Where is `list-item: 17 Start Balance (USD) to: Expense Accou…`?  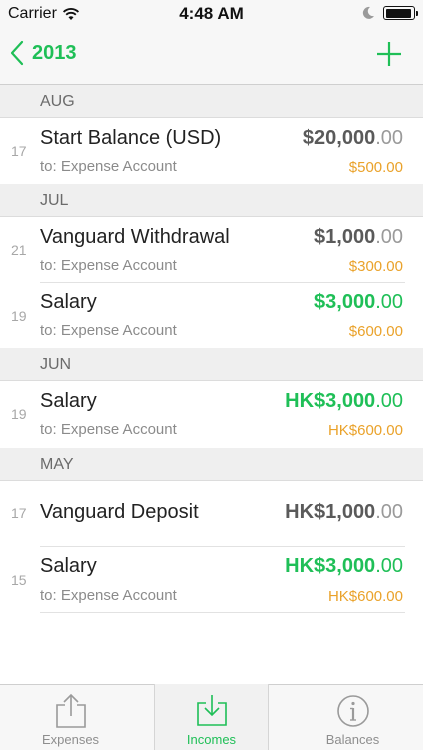
list-item: 17 Start Balance (USD) to: Expense Accou… is located at coordinates (211, 151).